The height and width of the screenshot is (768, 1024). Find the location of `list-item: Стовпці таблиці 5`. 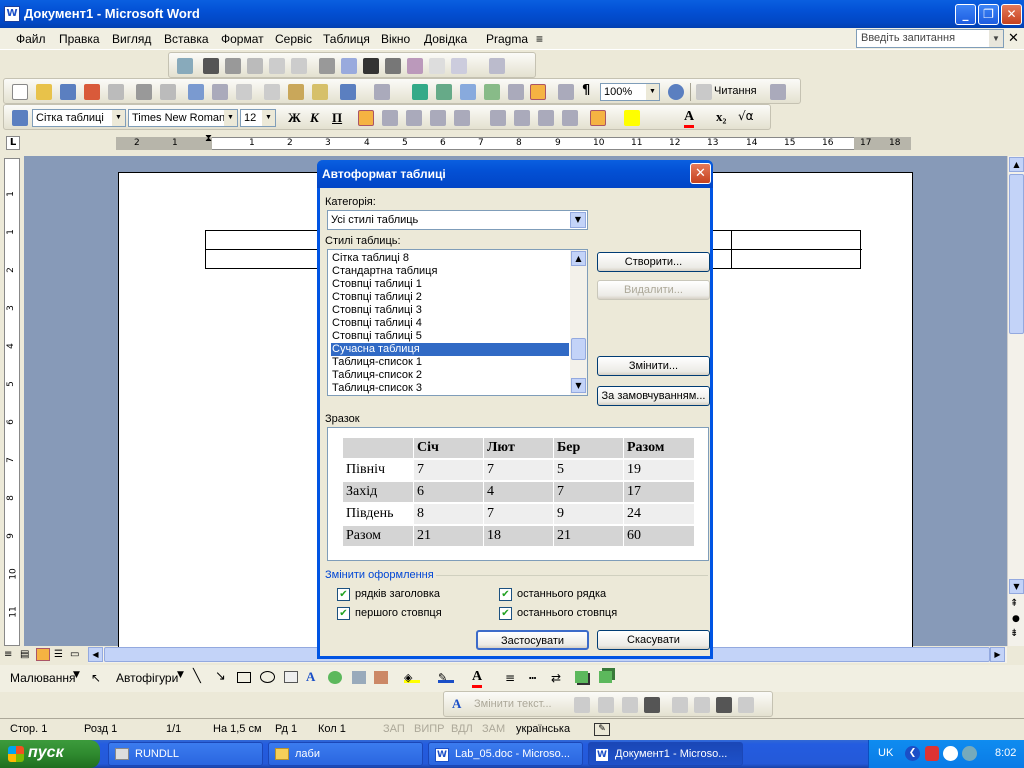

list-item: Стовпці таблиці 5 is located at coordinates (450, 336).